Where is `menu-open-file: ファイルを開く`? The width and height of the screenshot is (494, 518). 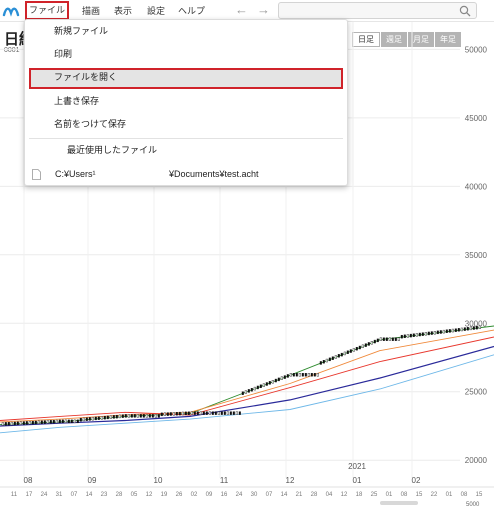 menu-open-file: ファイルを開く is located at coordinates (186, 78).